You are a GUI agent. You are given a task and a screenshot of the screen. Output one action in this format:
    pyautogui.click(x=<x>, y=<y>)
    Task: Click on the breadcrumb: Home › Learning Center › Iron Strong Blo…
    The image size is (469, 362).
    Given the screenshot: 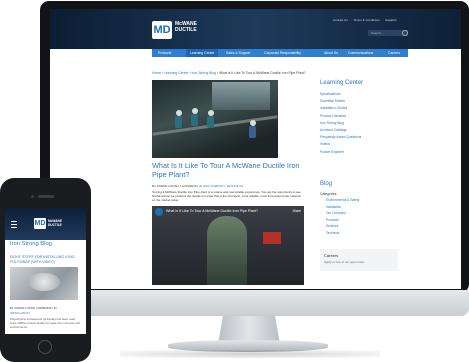 What is the action you would take?
    pyautogui.click(x=229, y=73)
    